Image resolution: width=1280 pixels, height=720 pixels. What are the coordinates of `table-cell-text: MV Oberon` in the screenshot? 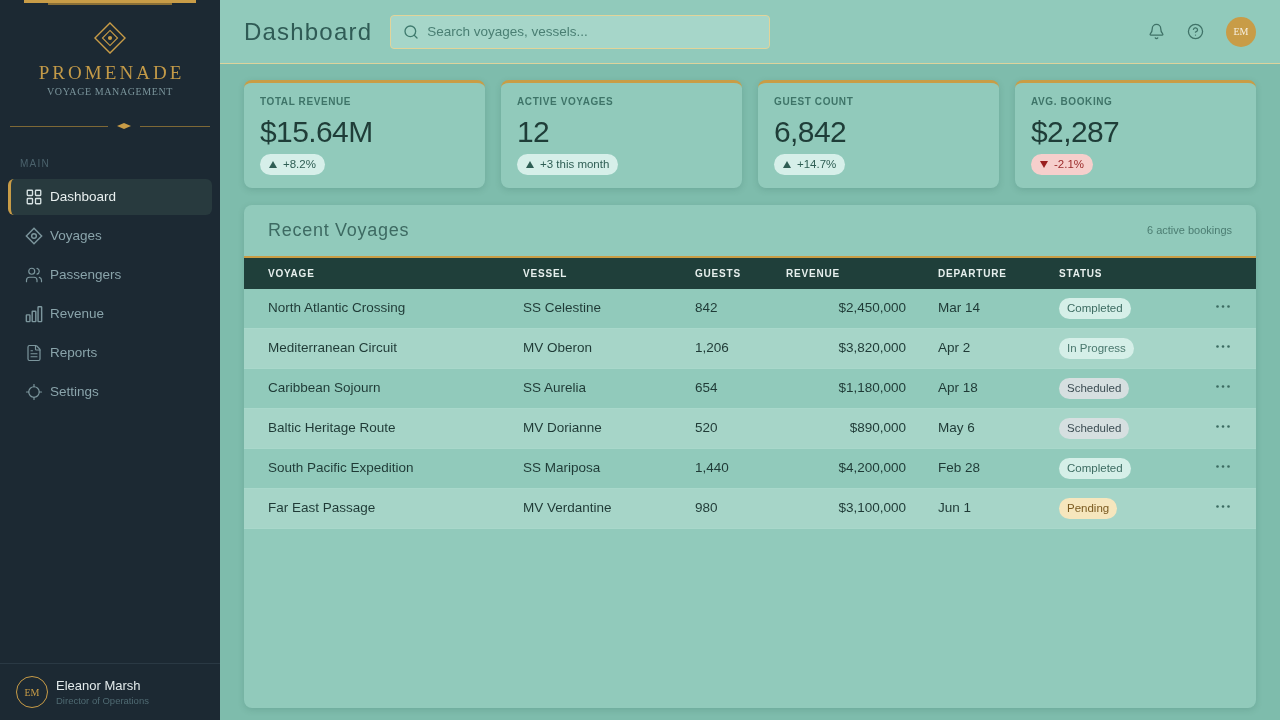 It's located at (558, 348).